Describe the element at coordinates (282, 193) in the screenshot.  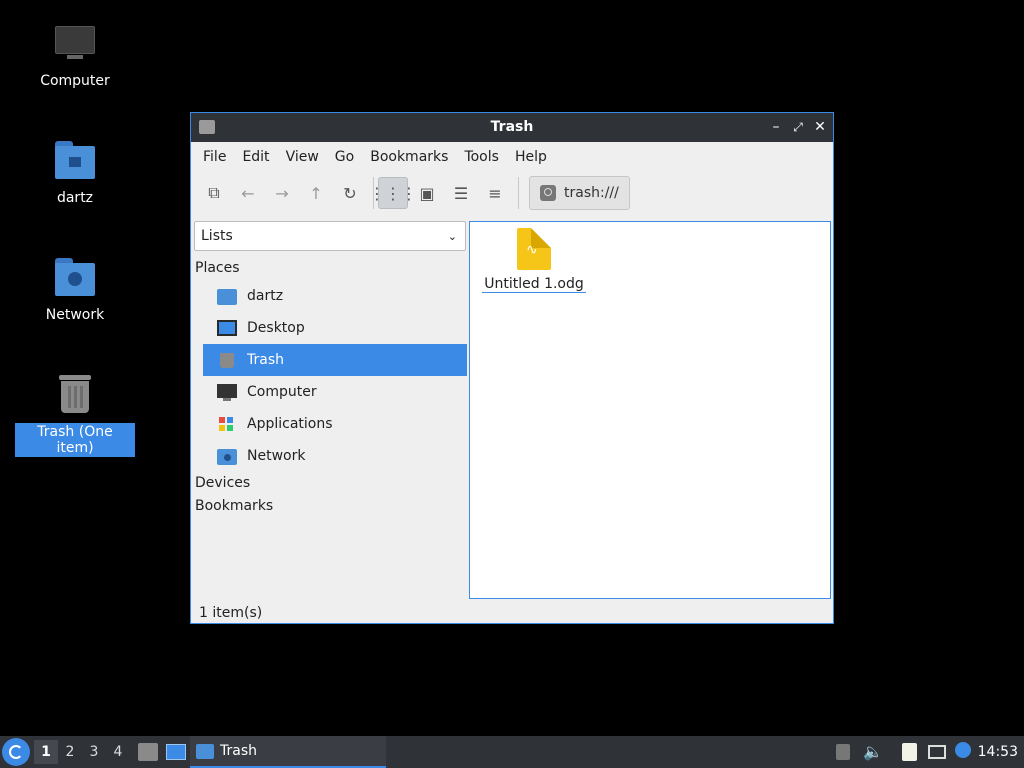
I see `forward-arrow-icon: →` at that location.